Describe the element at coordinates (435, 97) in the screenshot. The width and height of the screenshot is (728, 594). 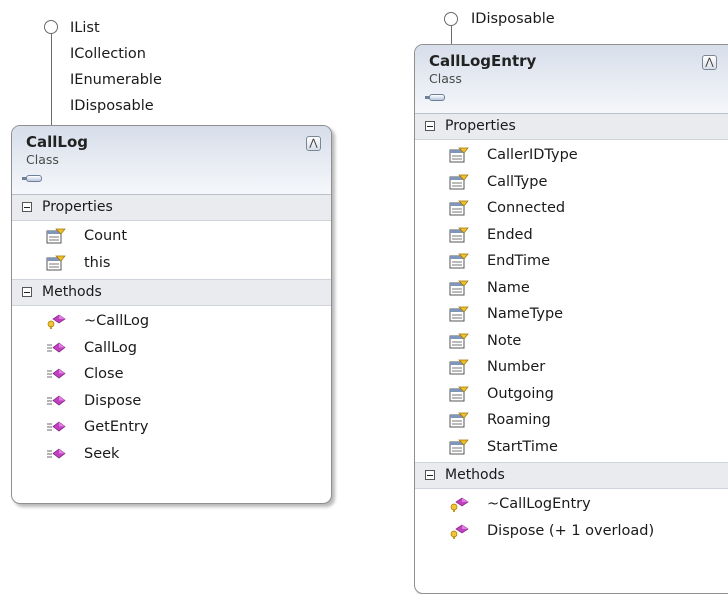
I see `class-shape-icon` at that location.